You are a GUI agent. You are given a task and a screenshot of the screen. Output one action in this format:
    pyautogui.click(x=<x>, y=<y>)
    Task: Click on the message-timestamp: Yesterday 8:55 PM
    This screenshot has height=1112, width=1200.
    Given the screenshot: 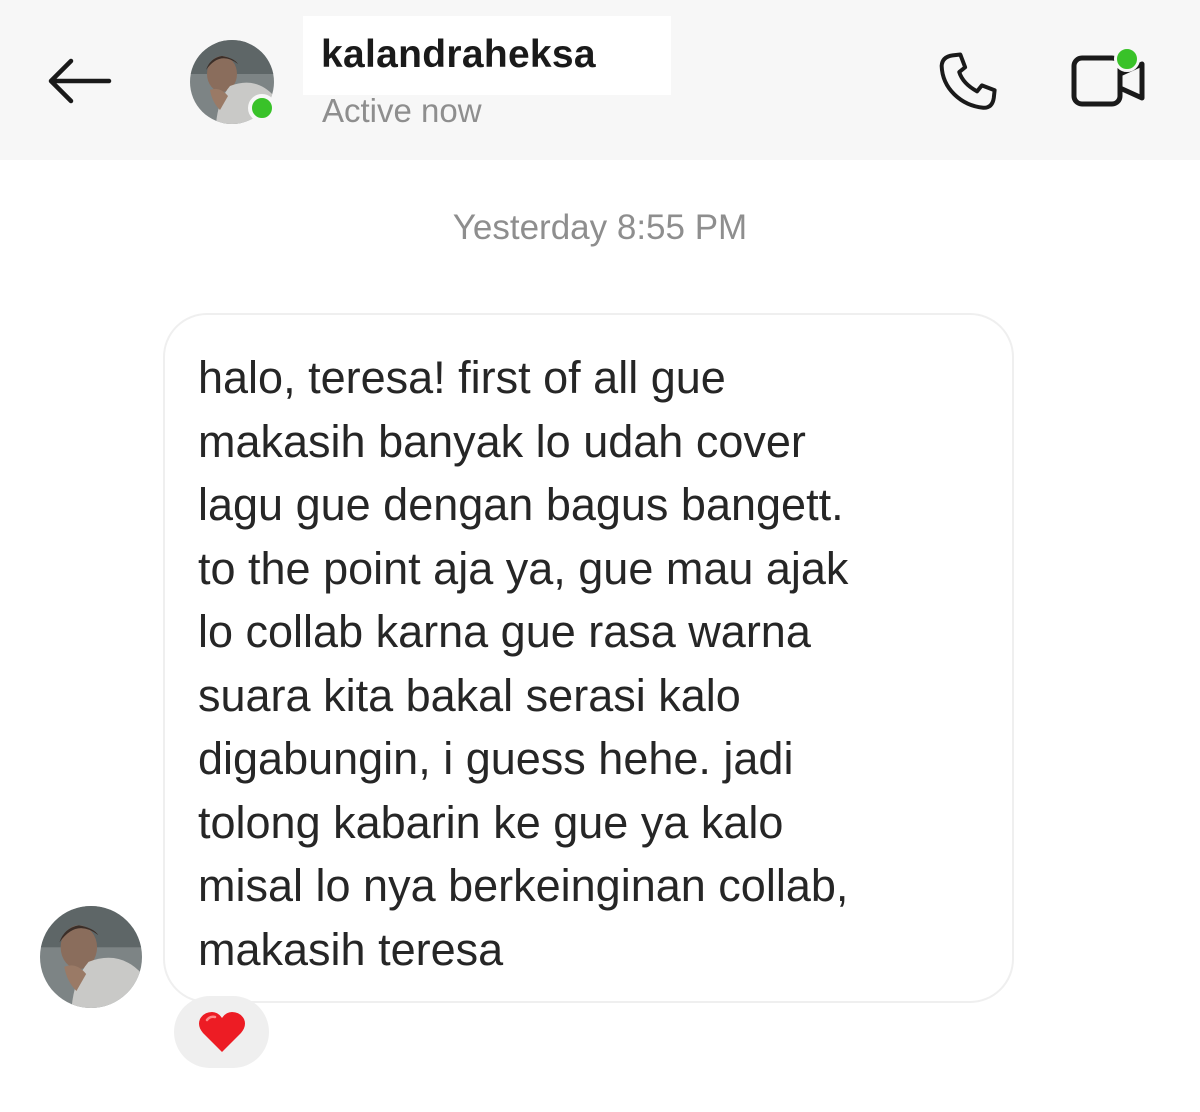 What is the action you would take?
    pyautogui.click(x=600, y=227)
    